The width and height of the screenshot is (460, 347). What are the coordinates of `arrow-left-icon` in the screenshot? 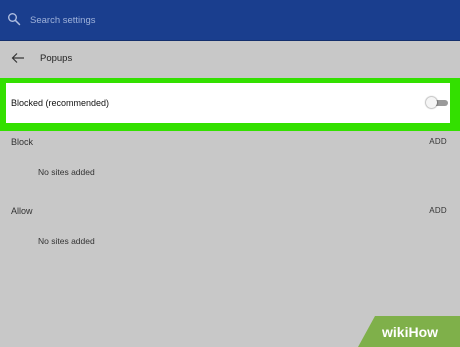 It's located at (18, 58).